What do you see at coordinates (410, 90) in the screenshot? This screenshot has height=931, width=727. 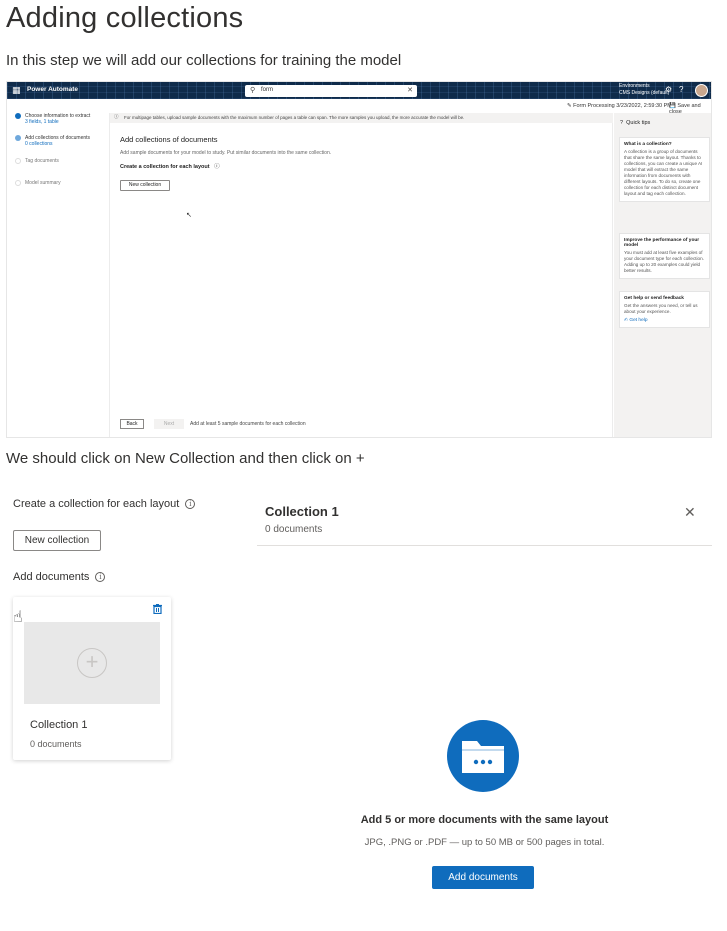 I see `clear-search-icon: ✕` at bounding box center [410, 90].